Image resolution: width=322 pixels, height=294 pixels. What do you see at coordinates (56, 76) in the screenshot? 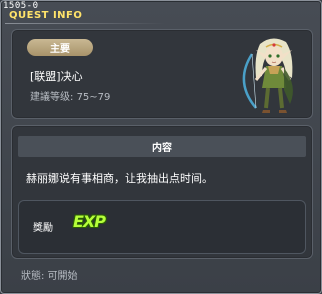
I see `quest-name: [联盟]决心` at bounding box center [56, 76].